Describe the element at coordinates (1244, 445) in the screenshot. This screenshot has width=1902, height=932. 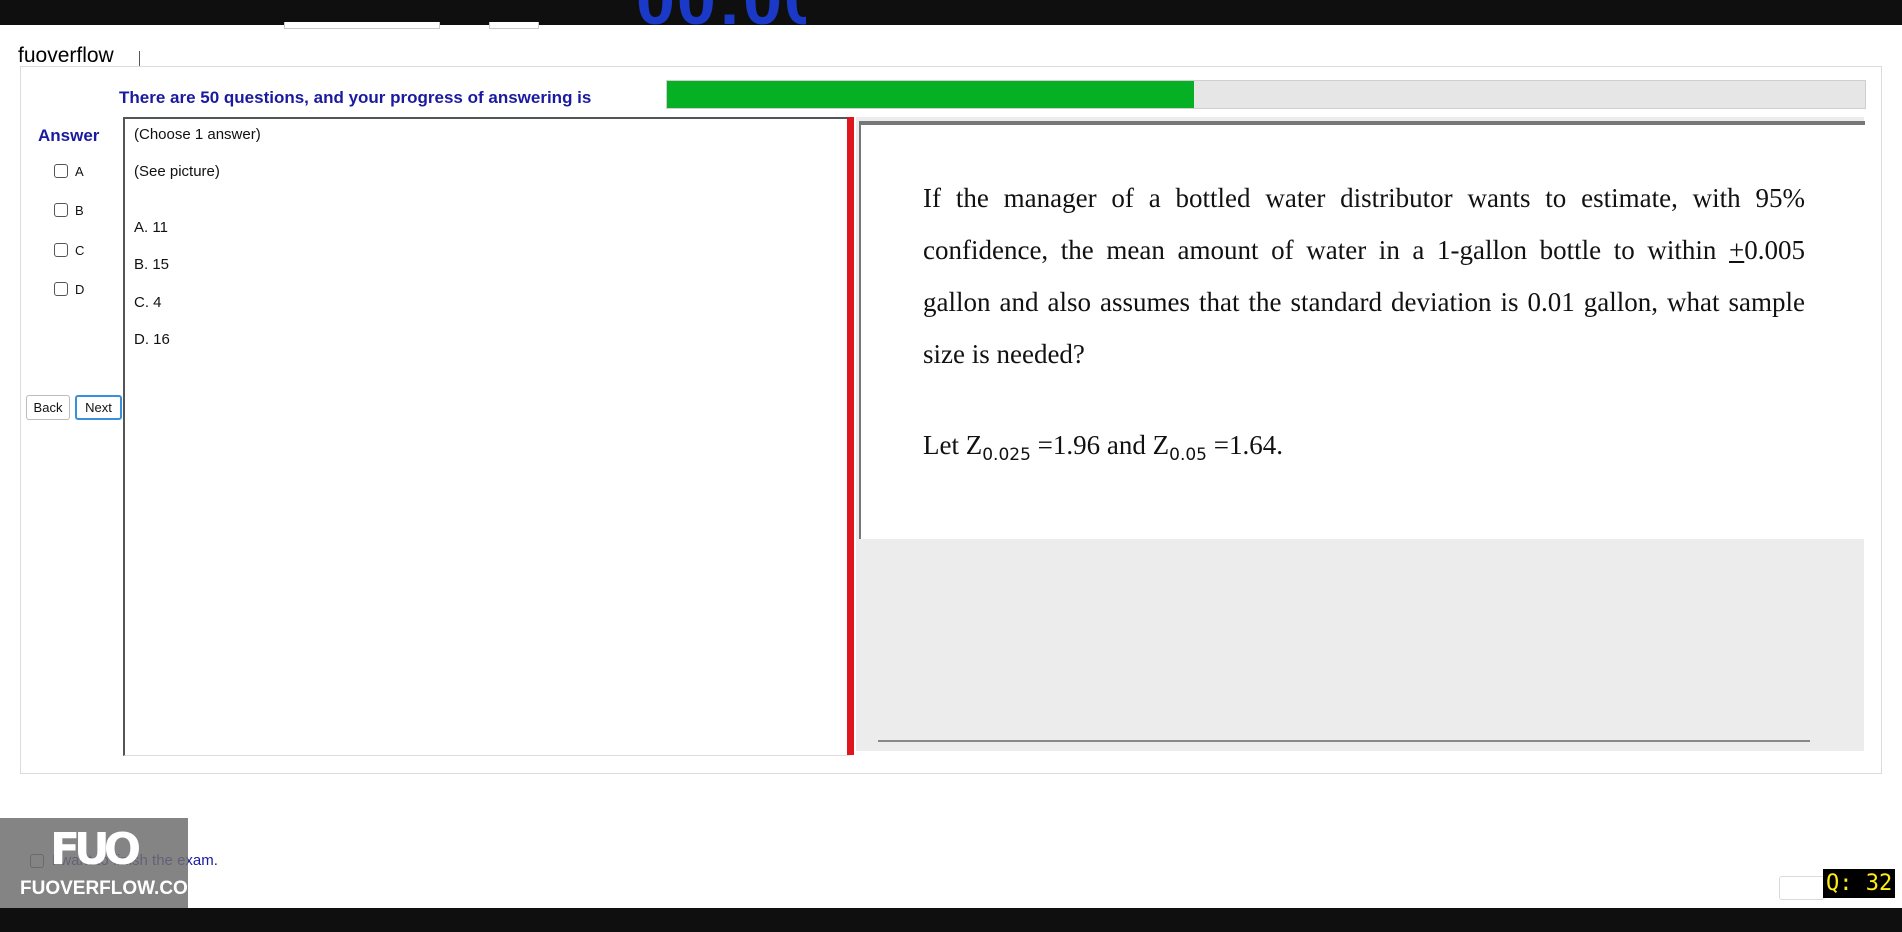
I see `formula-suffix: =1.64.` at that location.